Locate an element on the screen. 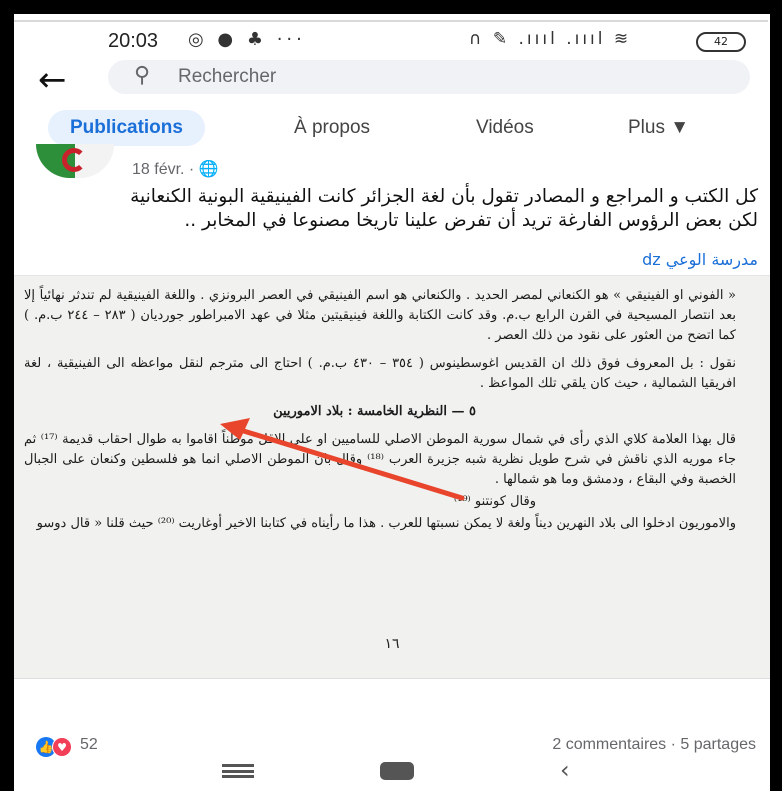 This screenshot has height=791, width=782. home-icon is located at coordinates (397, 771).